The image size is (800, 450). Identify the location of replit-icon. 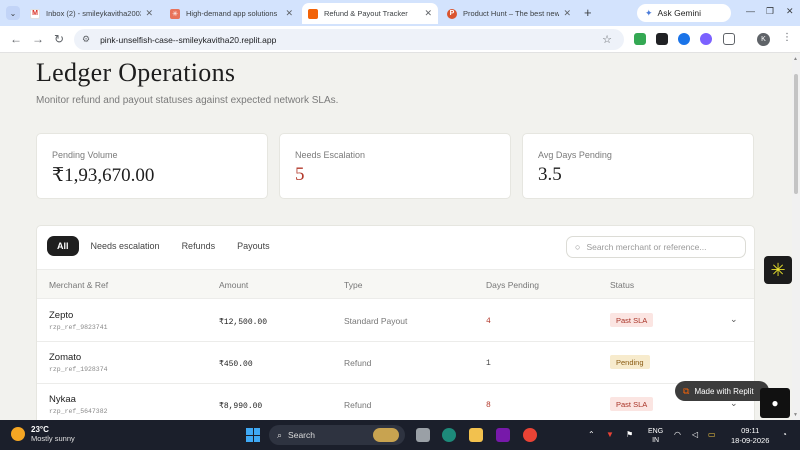
(313, 13).